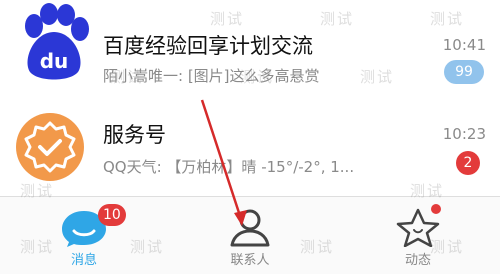 This screenshot has height=274, width=500. I want to click on avatar: du, so click(54, 42).